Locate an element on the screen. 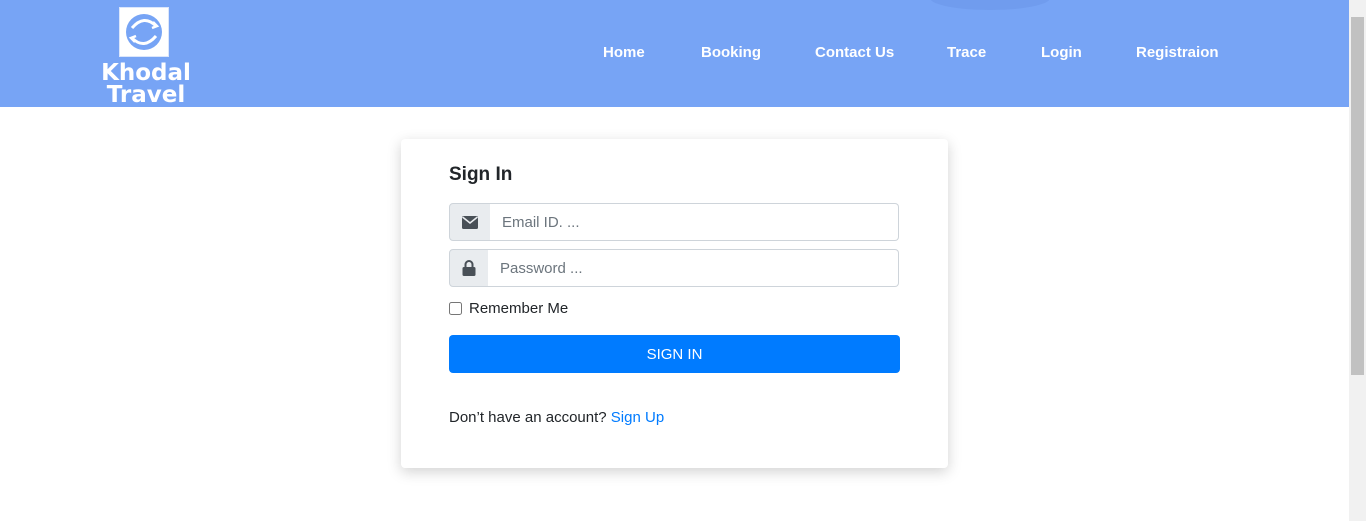 The width and height of the screenshot is (1366, 521). sign-in-button: SIGN IN is located at coordinates (674, 354).